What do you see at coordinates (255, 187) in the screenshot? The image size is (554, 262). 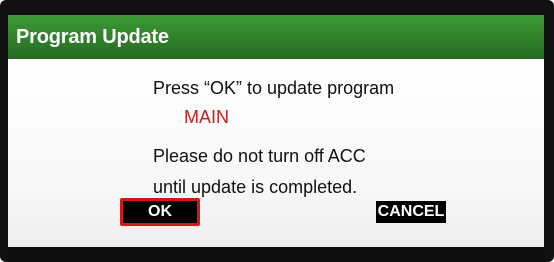 I see `warning-text-line2: until update is completed.` at bounding box center [255, 187].